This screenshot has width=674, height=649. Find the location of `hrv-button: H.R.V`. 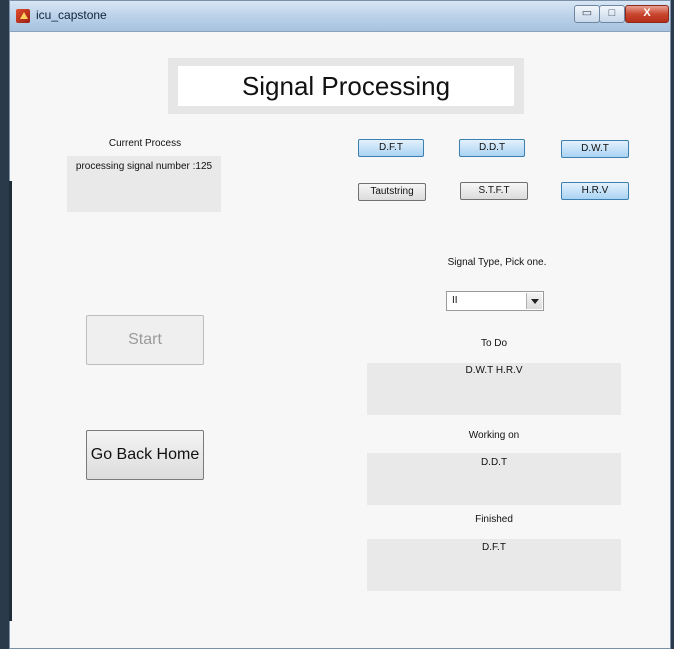

hrv-button: H.R.V is located at coordinates (595, 191).